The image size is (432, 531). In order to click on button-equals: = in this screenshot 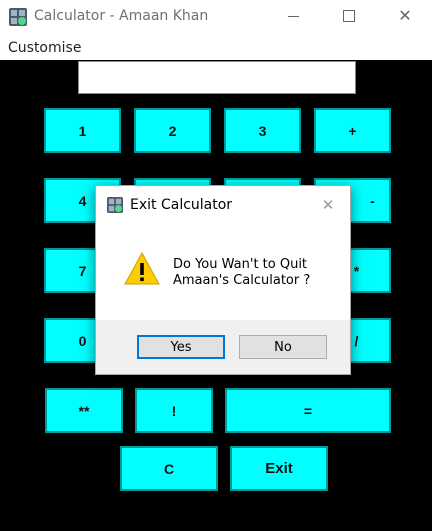, I will do `click(308, 410)`.